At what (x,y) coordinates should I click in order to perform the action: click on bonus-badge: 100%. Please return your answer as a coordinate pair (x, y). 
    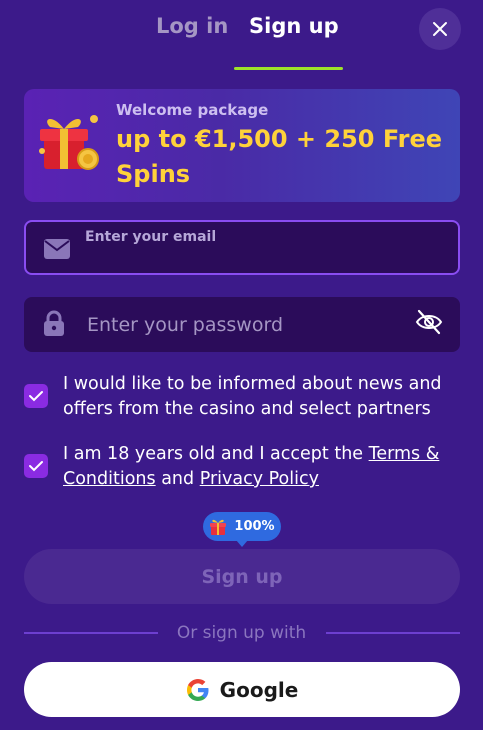
    Looking at the image, I should click on (242, 526).